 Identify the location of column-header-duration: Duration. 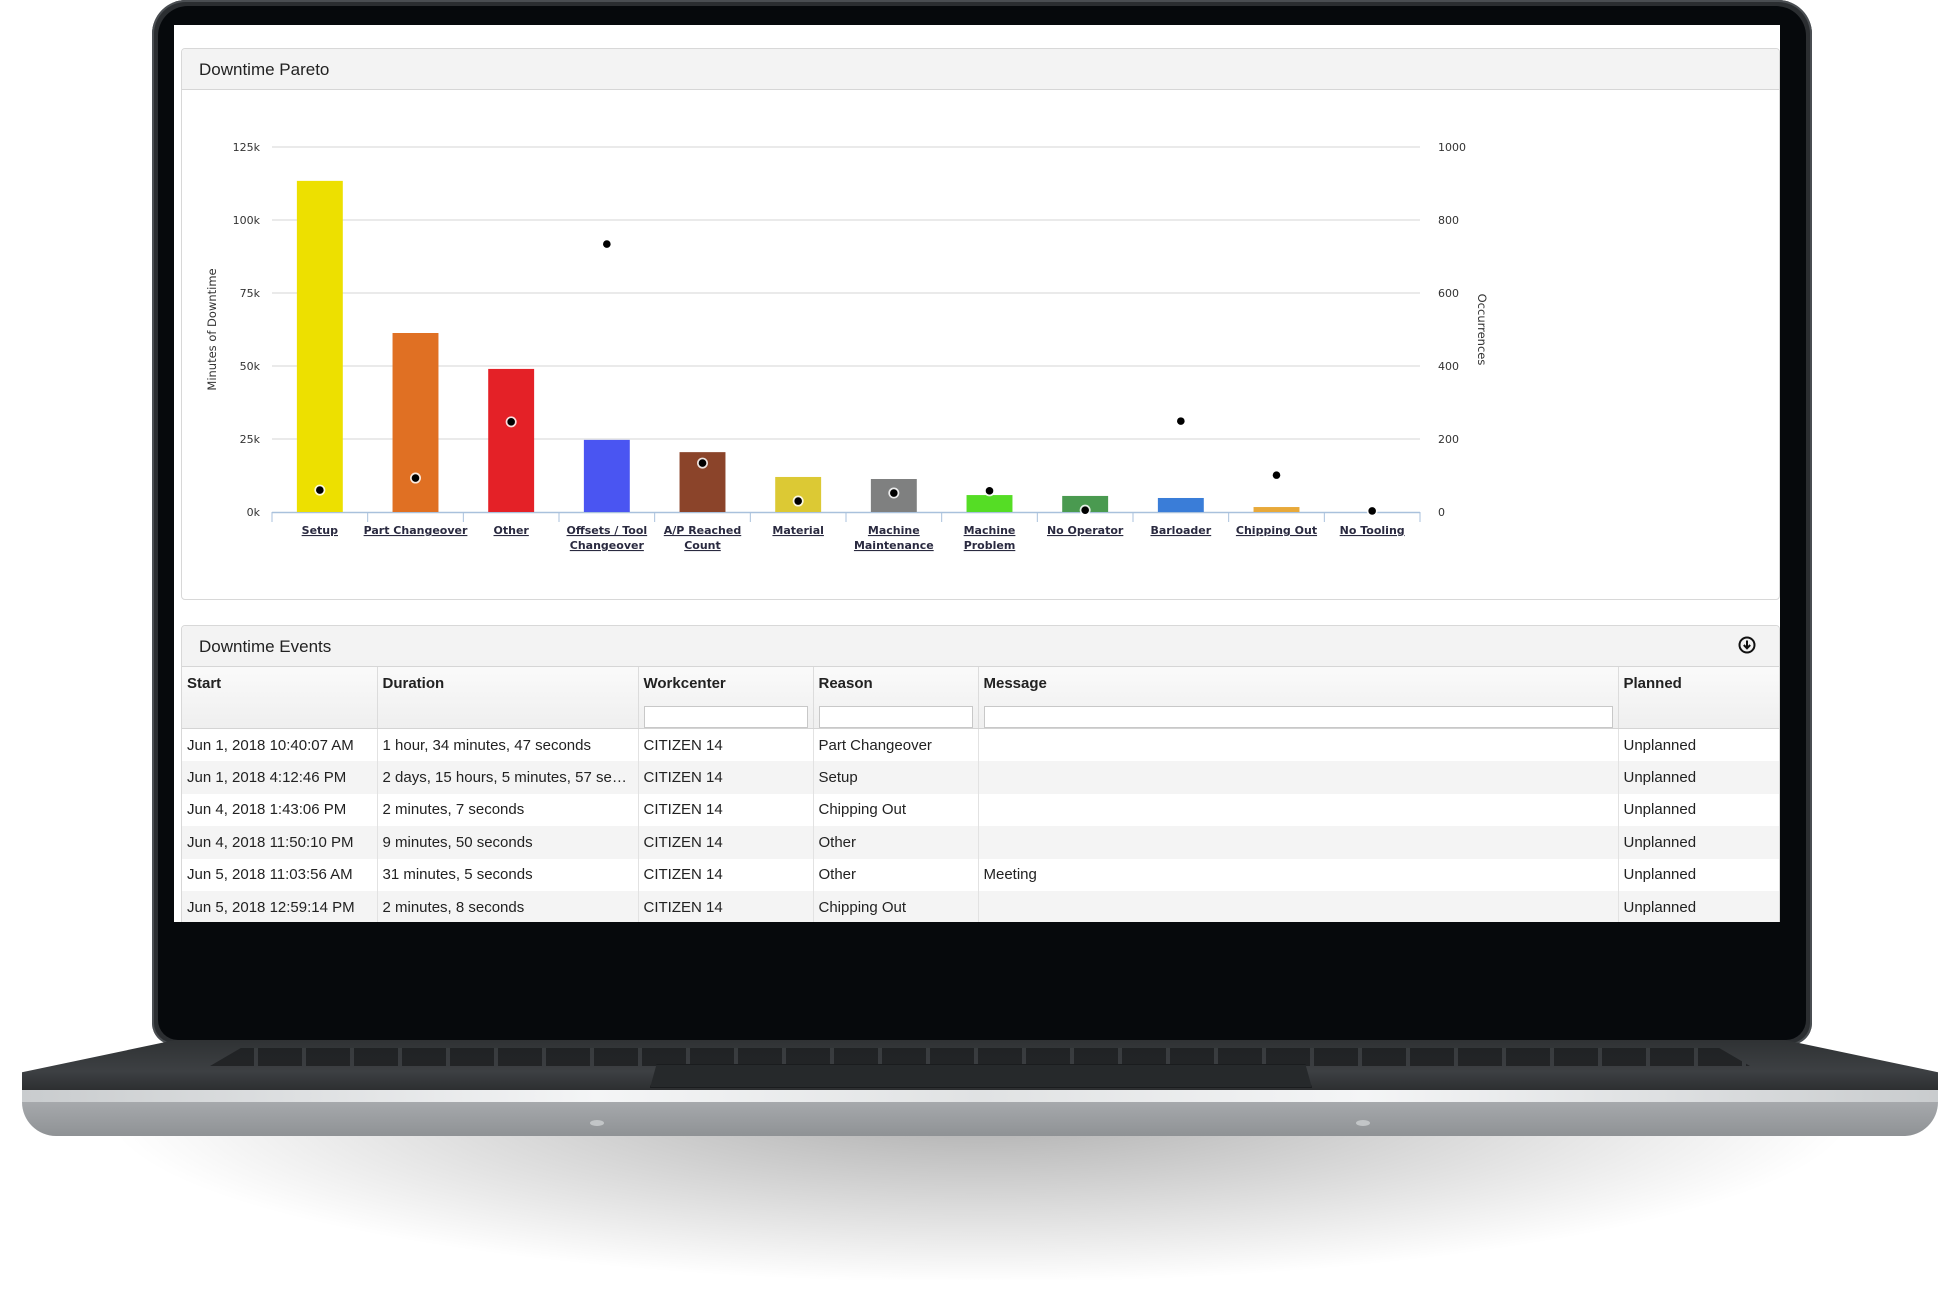
(508, 698).